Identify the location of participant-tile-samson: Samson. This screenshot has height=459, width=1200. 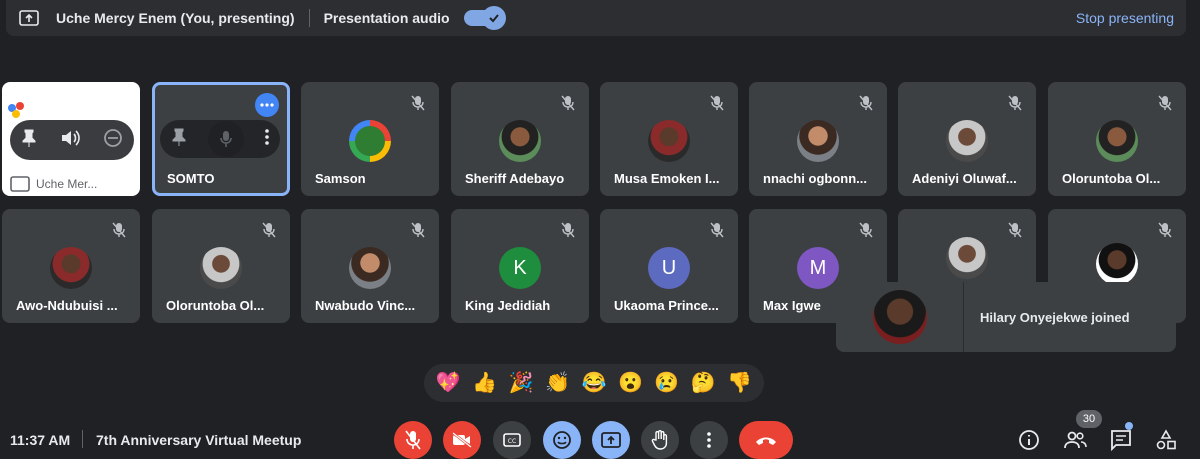
(370, 139).